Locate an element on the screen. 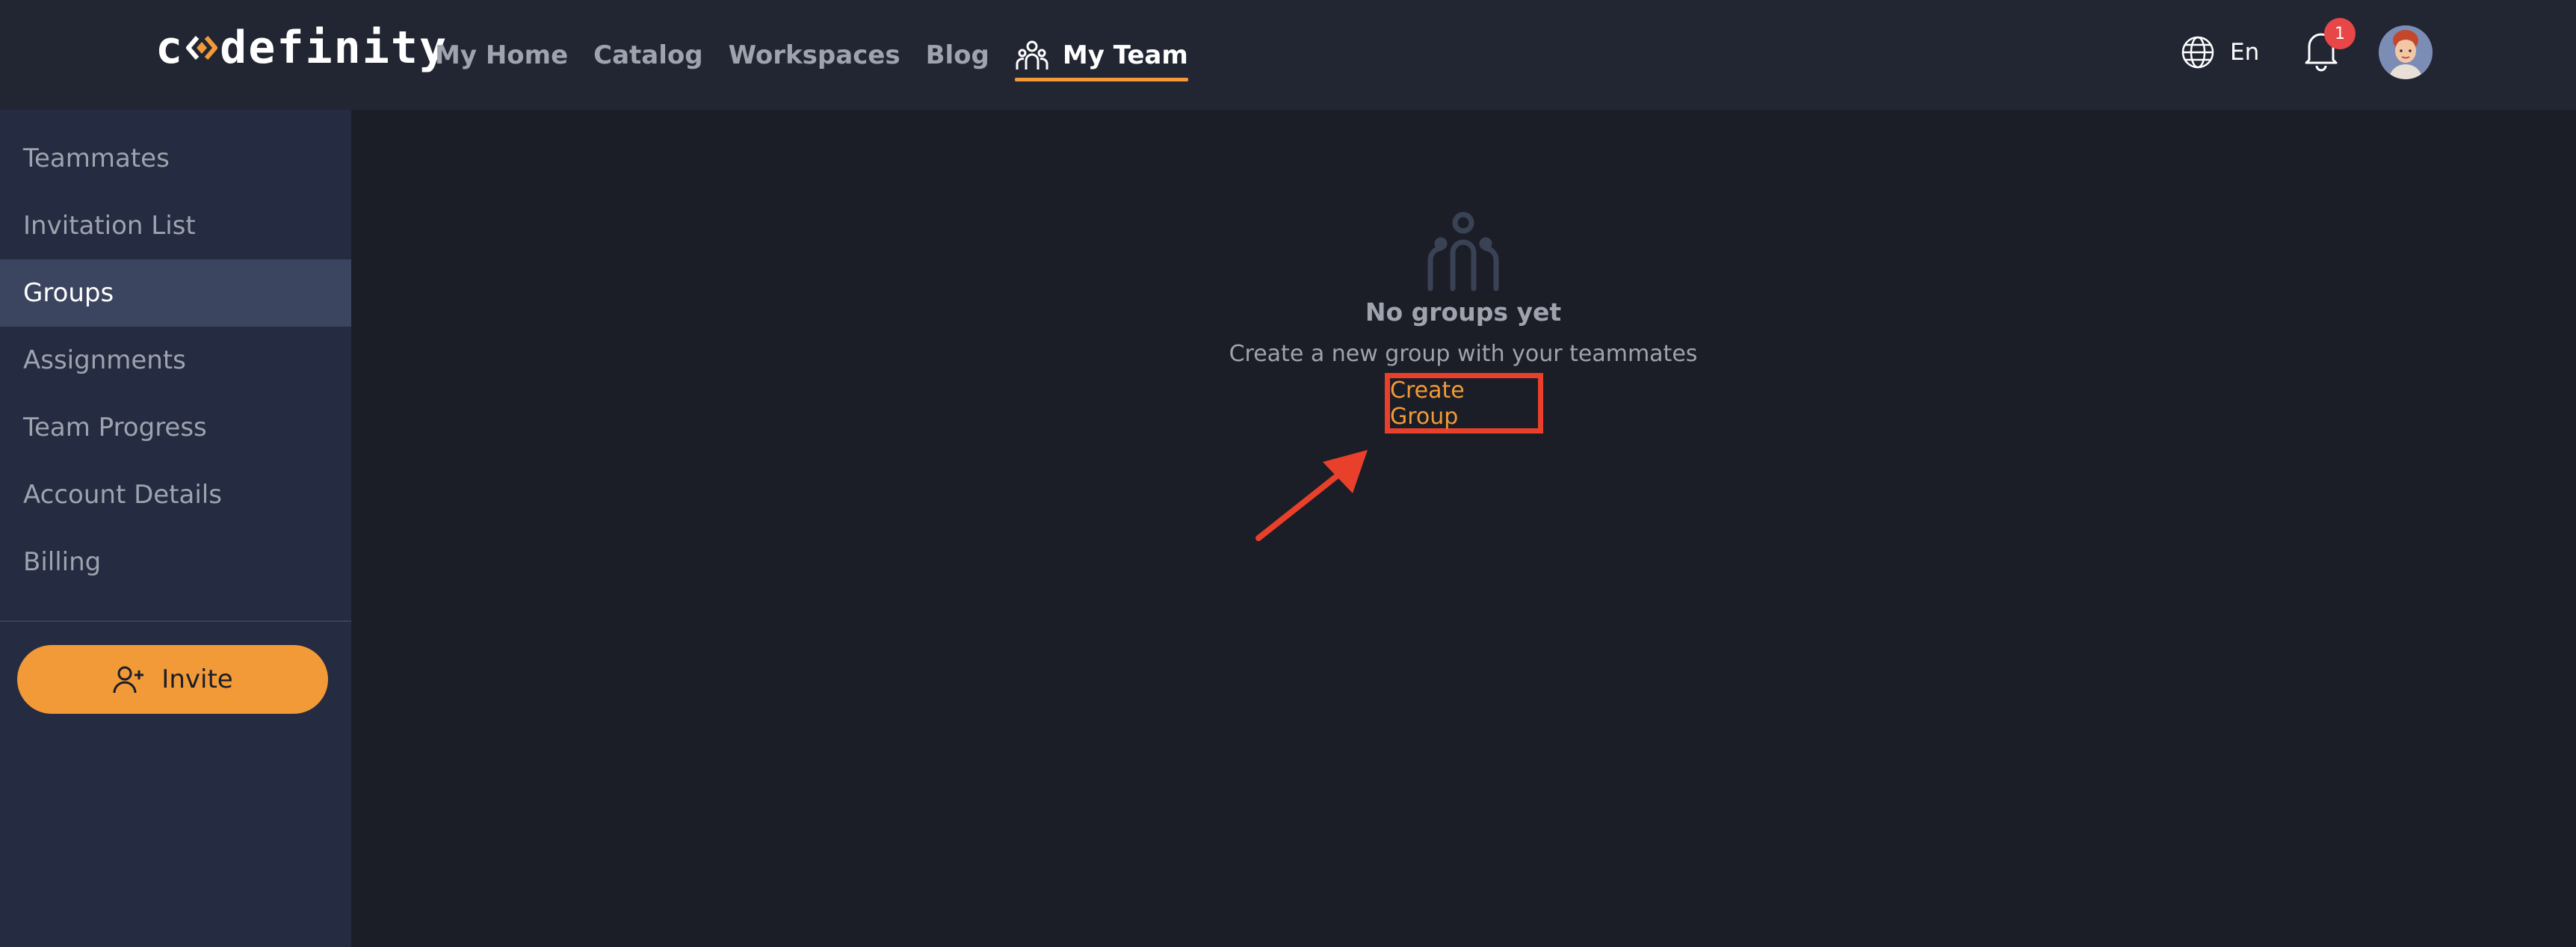 Image resolution: width=2576 pixels, height=947 pixels. group-icon is located at coordinates (1463, 251).